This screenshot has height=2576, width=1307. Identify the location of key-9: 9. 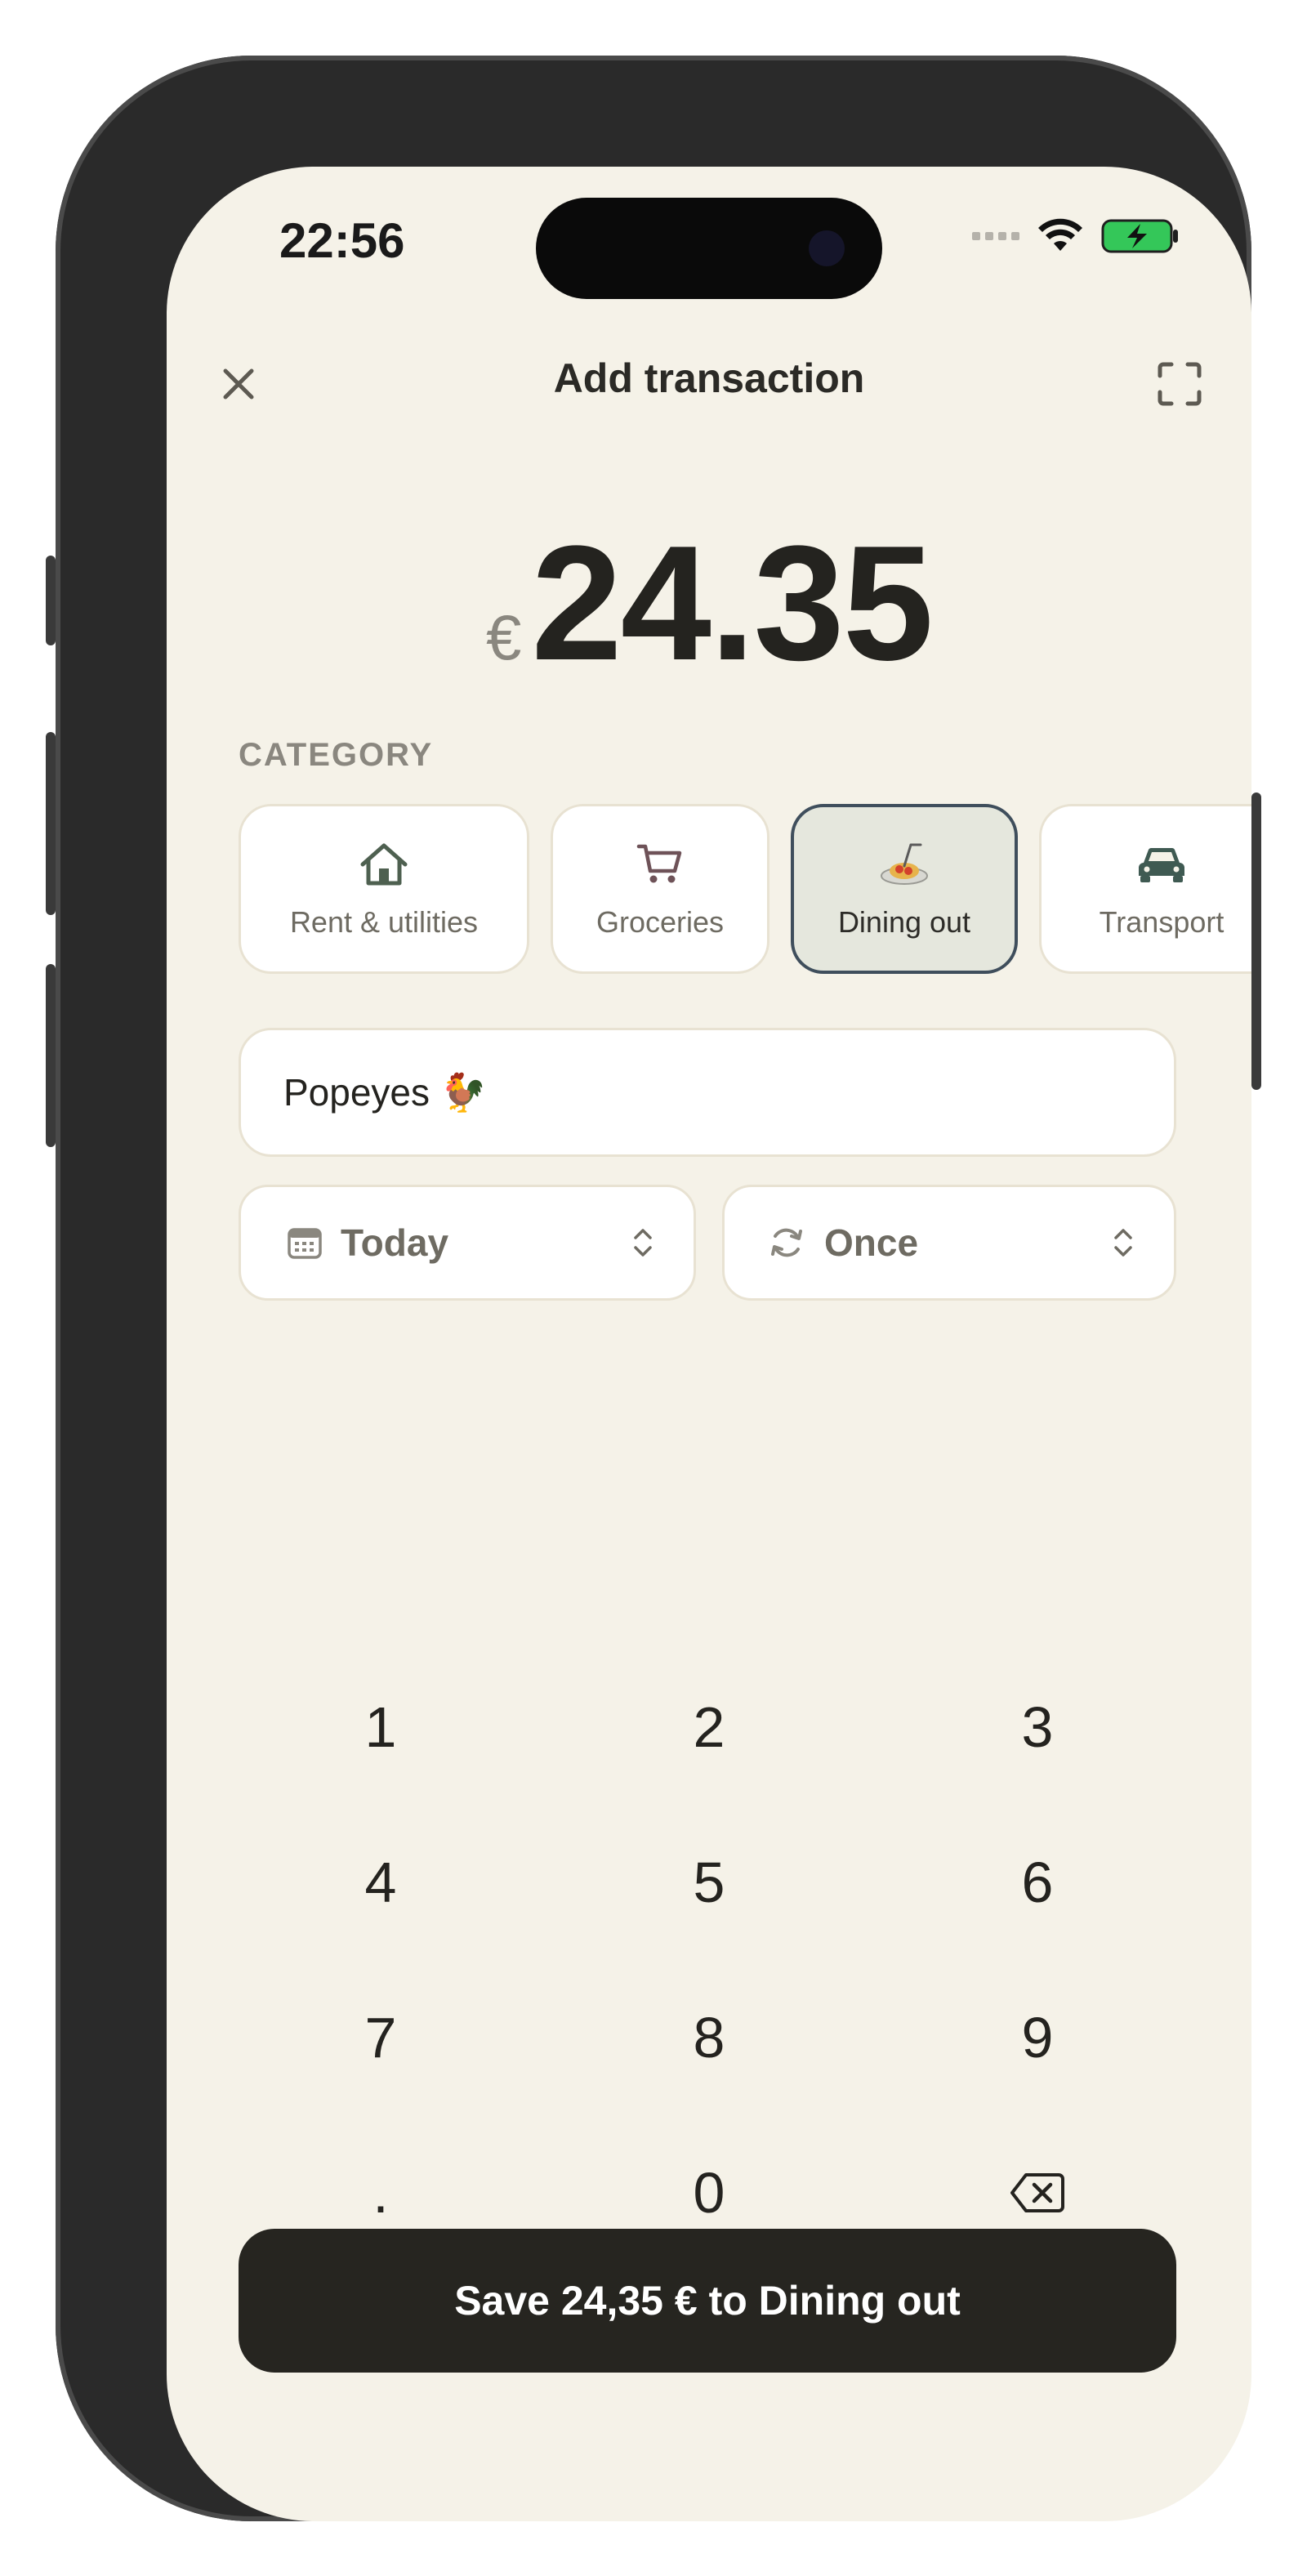
(1037, 2038).